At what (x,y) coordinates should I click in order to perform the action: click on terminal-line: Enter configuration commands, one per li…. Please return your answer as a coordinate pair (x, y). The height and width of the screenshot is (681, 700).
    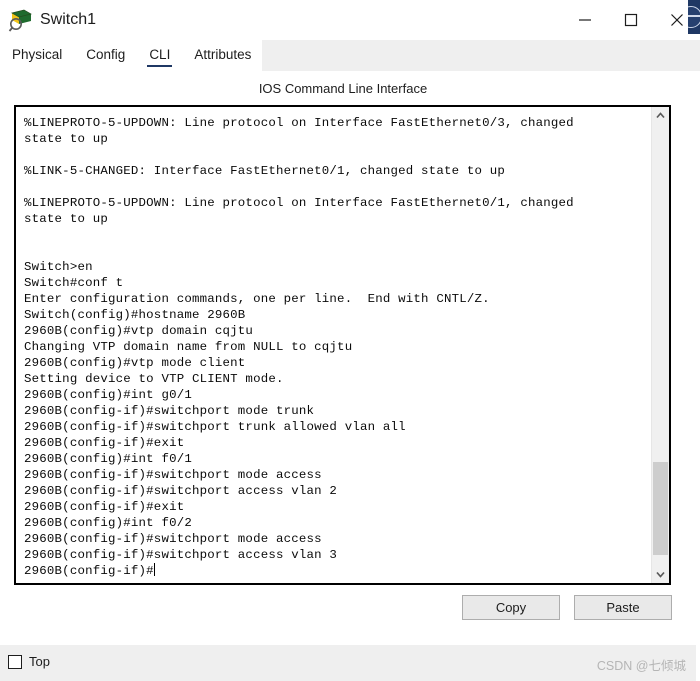
    Looking at the image, I should click on (257, 299).